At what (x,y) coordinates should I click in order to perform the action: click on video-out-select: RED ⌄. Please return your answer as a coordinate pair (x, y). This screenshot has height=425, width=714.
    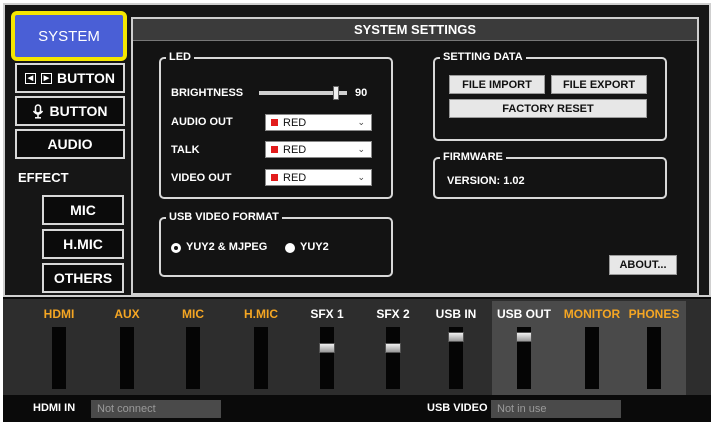
    Looking at the image, I should click on (318, 177).